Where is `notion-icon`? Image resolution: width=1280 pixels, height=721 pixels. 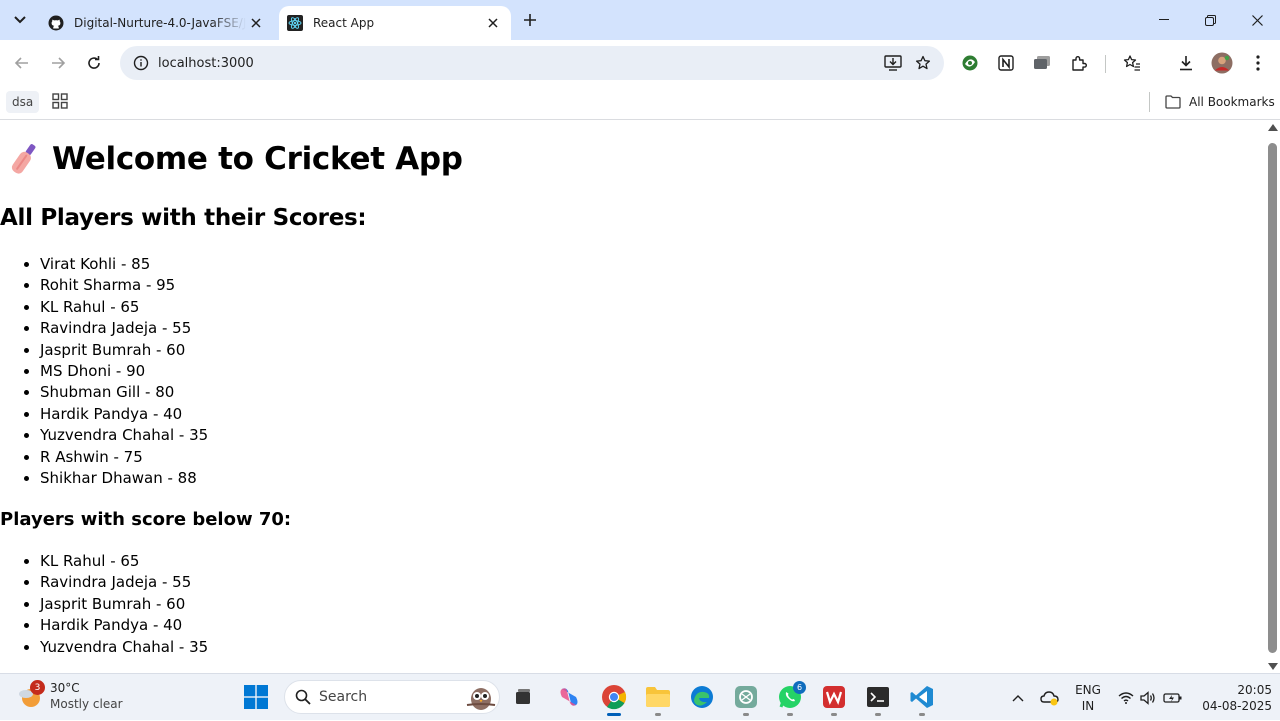
notion-icon is located at coordinates (1006, 63).